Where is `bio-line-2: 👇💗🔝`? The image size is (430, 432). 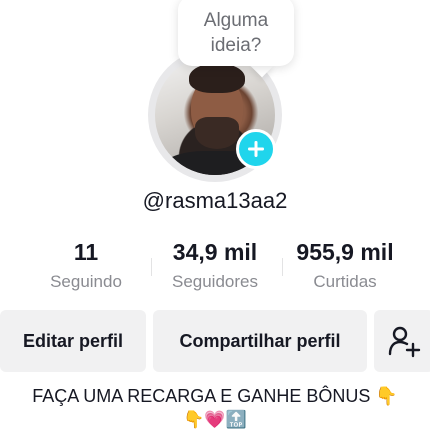 bio-line-2: 👇💗🔝 is located at coordinates (215, 420).